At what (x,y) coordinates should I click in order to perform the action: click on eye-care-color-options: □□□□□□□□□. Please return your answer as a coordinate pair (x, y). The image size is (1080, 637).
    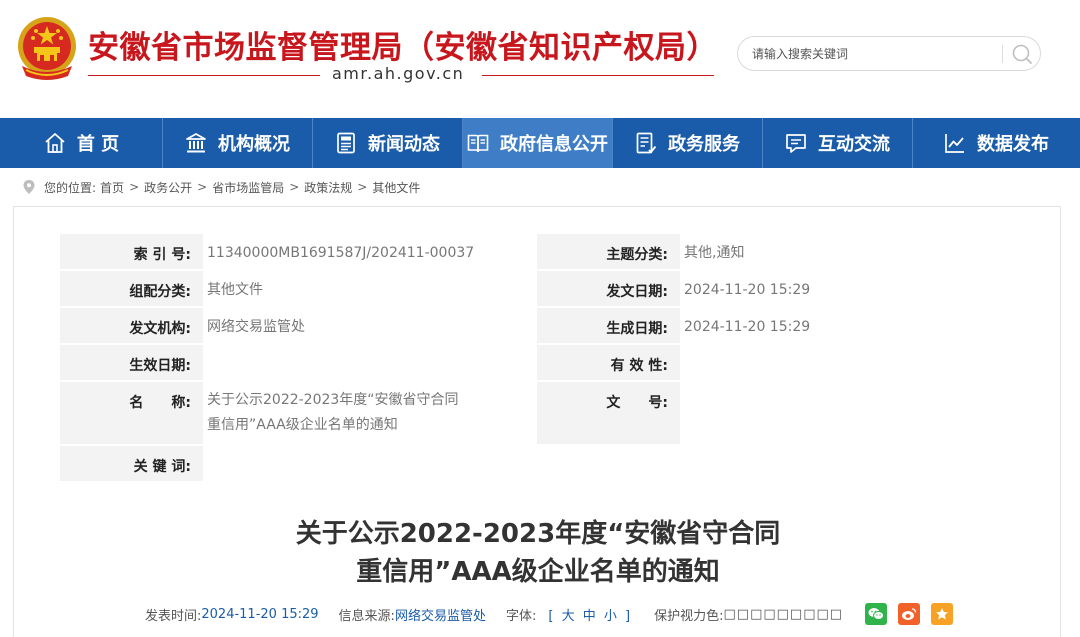
    Looking at the image, I should click on (784, 614).